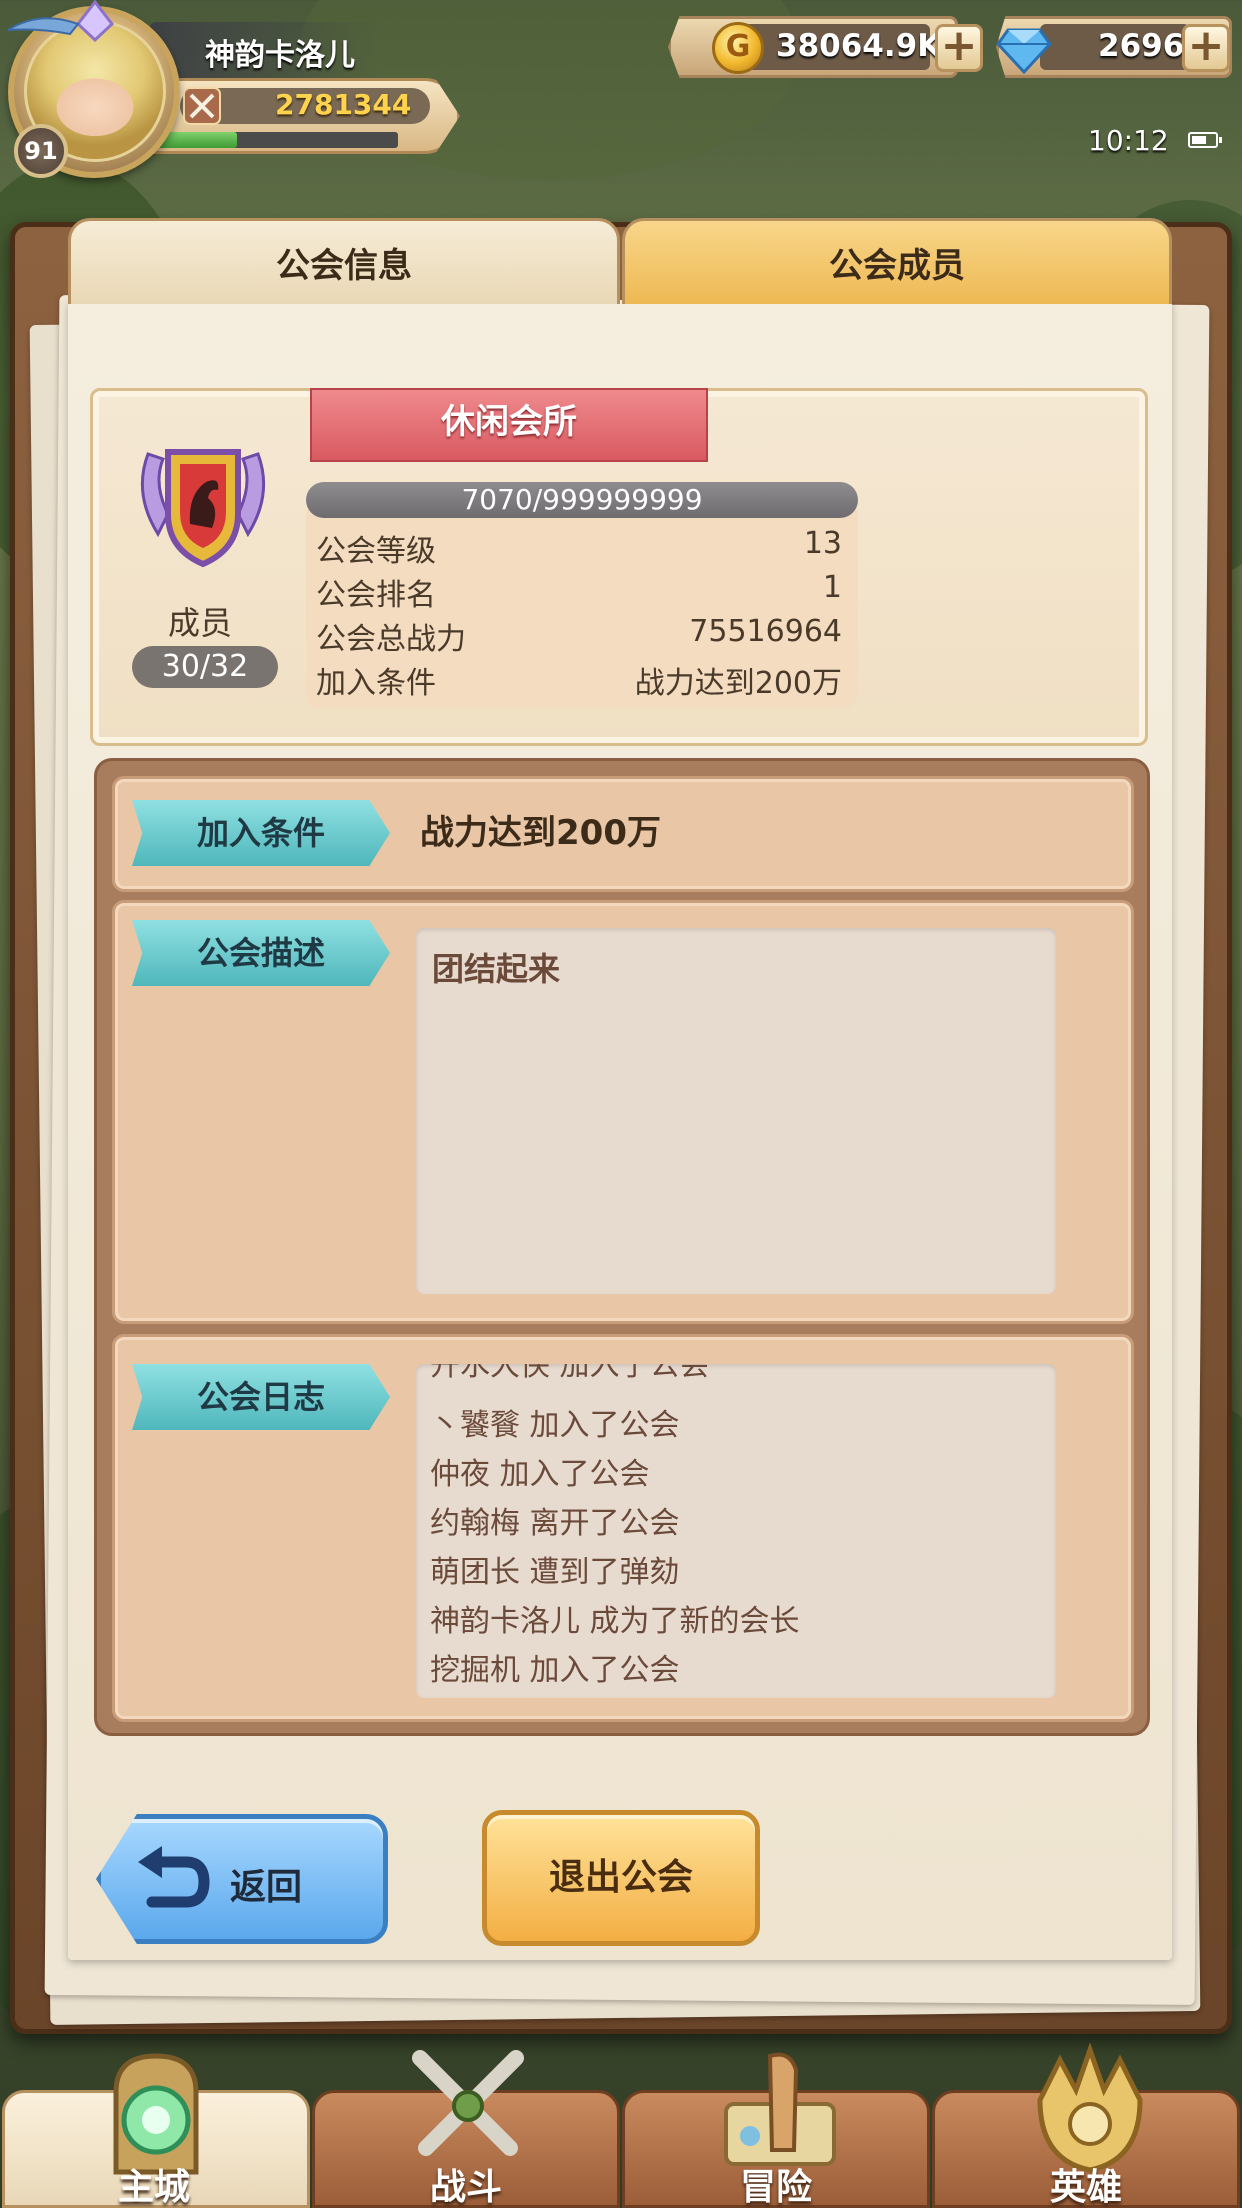 This screenshot has width=1242, height=2208. What do you see at coordinates (391, 639) in the screenshot?
I see `stat-label-total-power: 公会总战力` at bounding box center [391, 639].